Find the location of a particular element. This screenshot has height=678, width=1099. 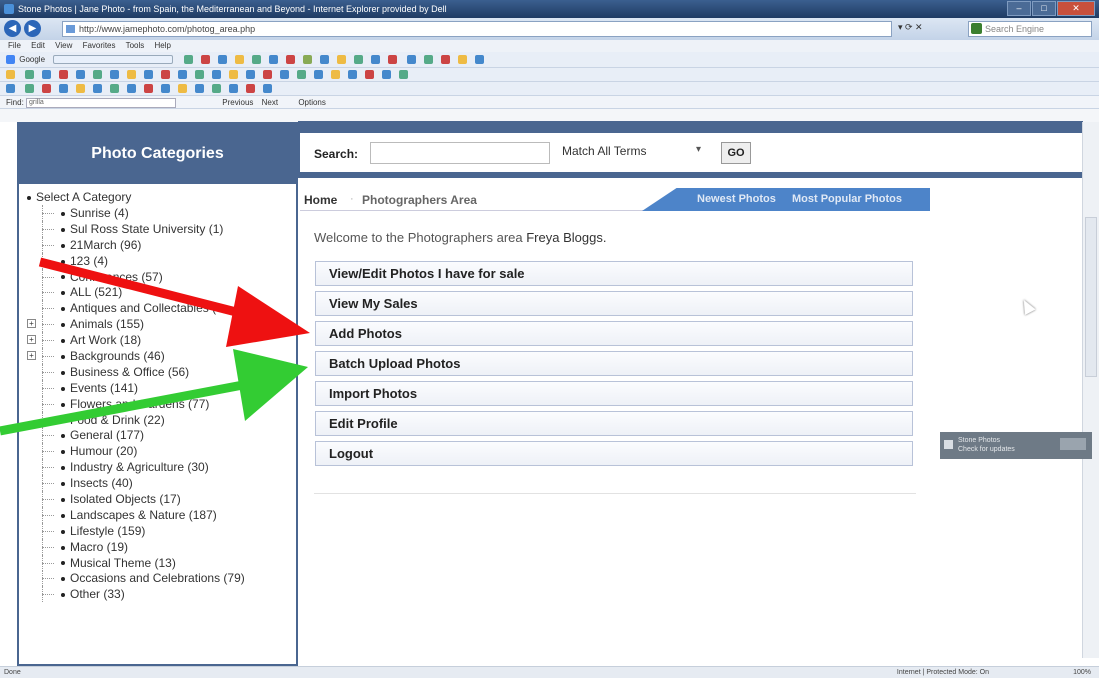

add-photos-link: Add Photos is located at coordinates (614, 333).